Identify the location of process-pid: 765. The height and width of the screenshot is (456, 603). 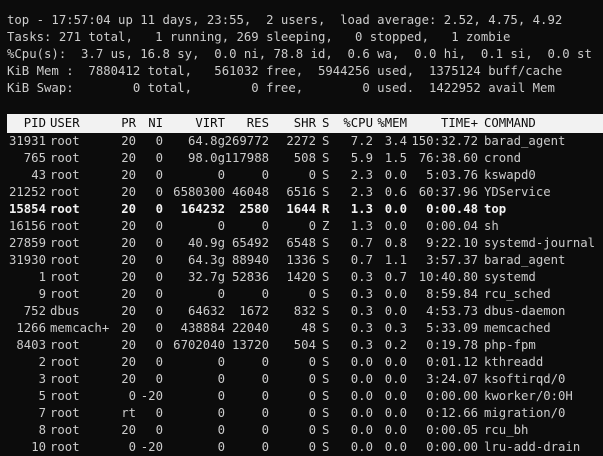
(34, 158).